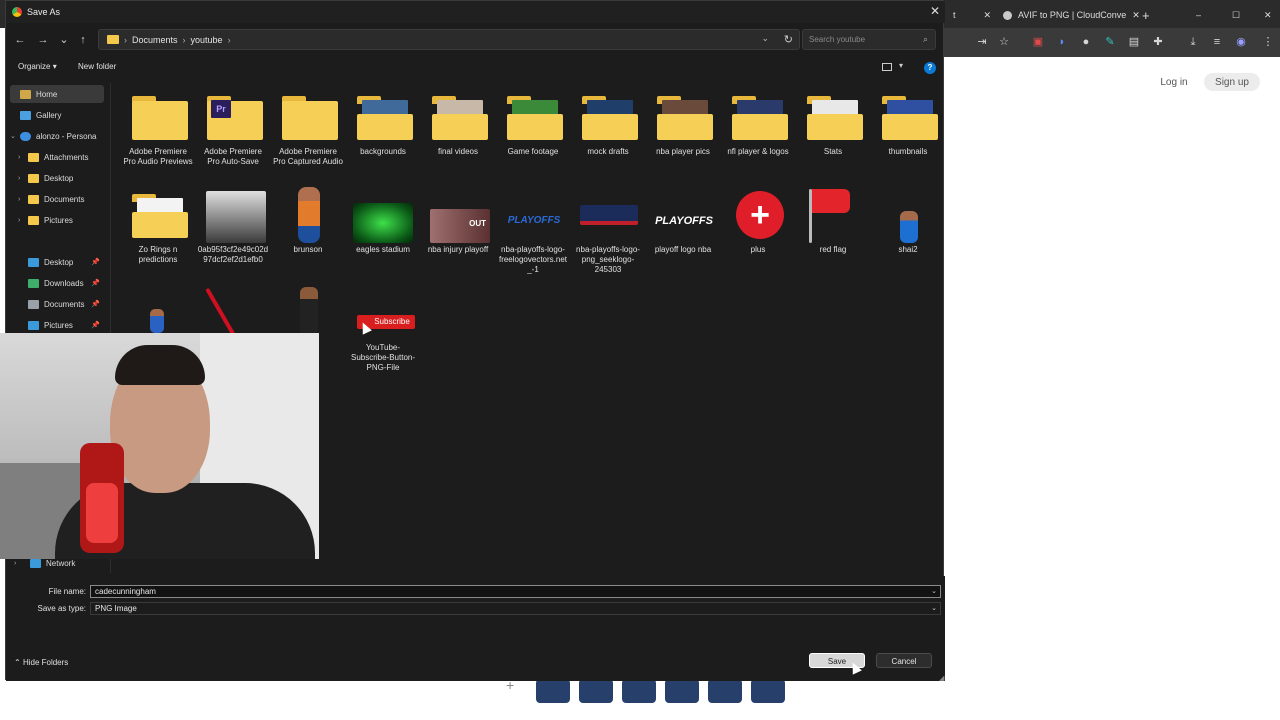 The image size is (1280, 720). Describe the element at coordinates (1232, 82) in the screenshot. I see `signup-button: Sign up` at that location.